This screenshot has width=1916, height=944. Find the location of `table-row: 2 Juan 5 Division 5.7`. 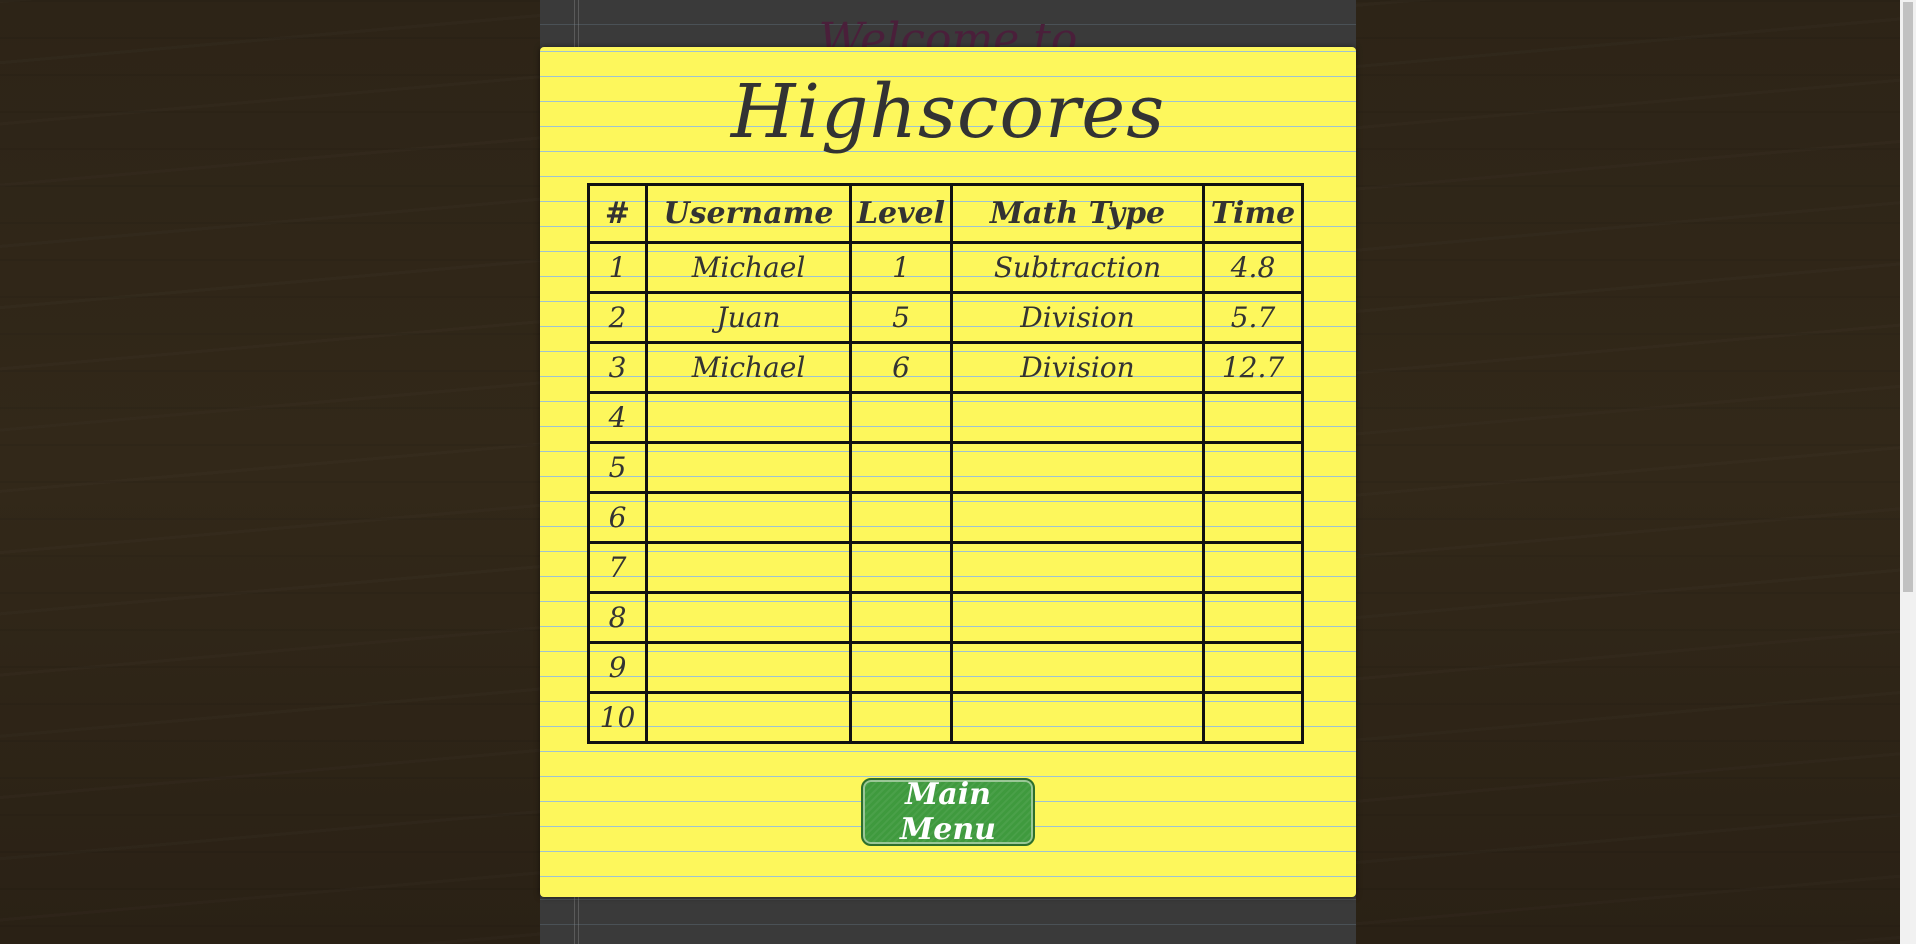

table-row: 2 Juan 5 Division 5.7 is located at coordinates (945, 317).